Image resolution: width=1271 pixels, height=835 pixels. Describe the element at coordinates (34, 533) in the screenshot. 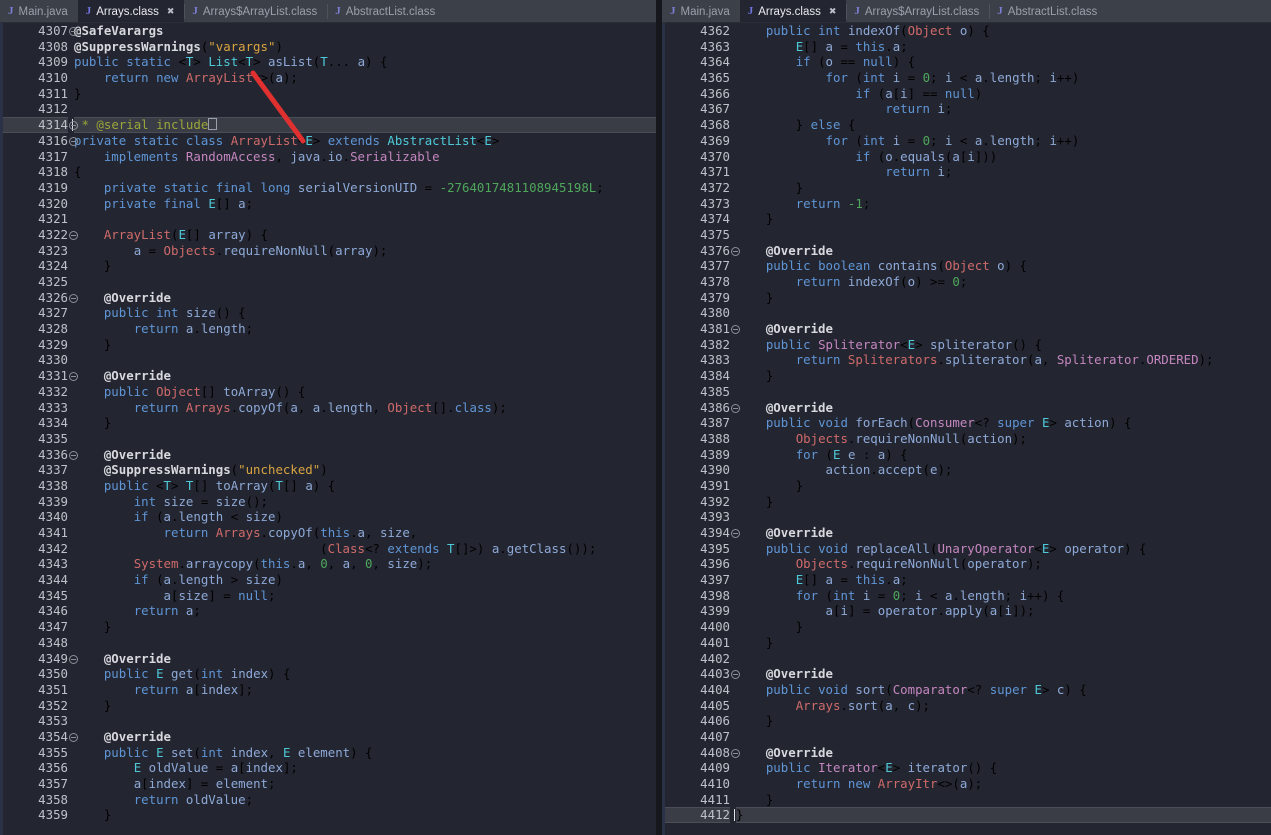

I see `line-number: 4341` at that location.